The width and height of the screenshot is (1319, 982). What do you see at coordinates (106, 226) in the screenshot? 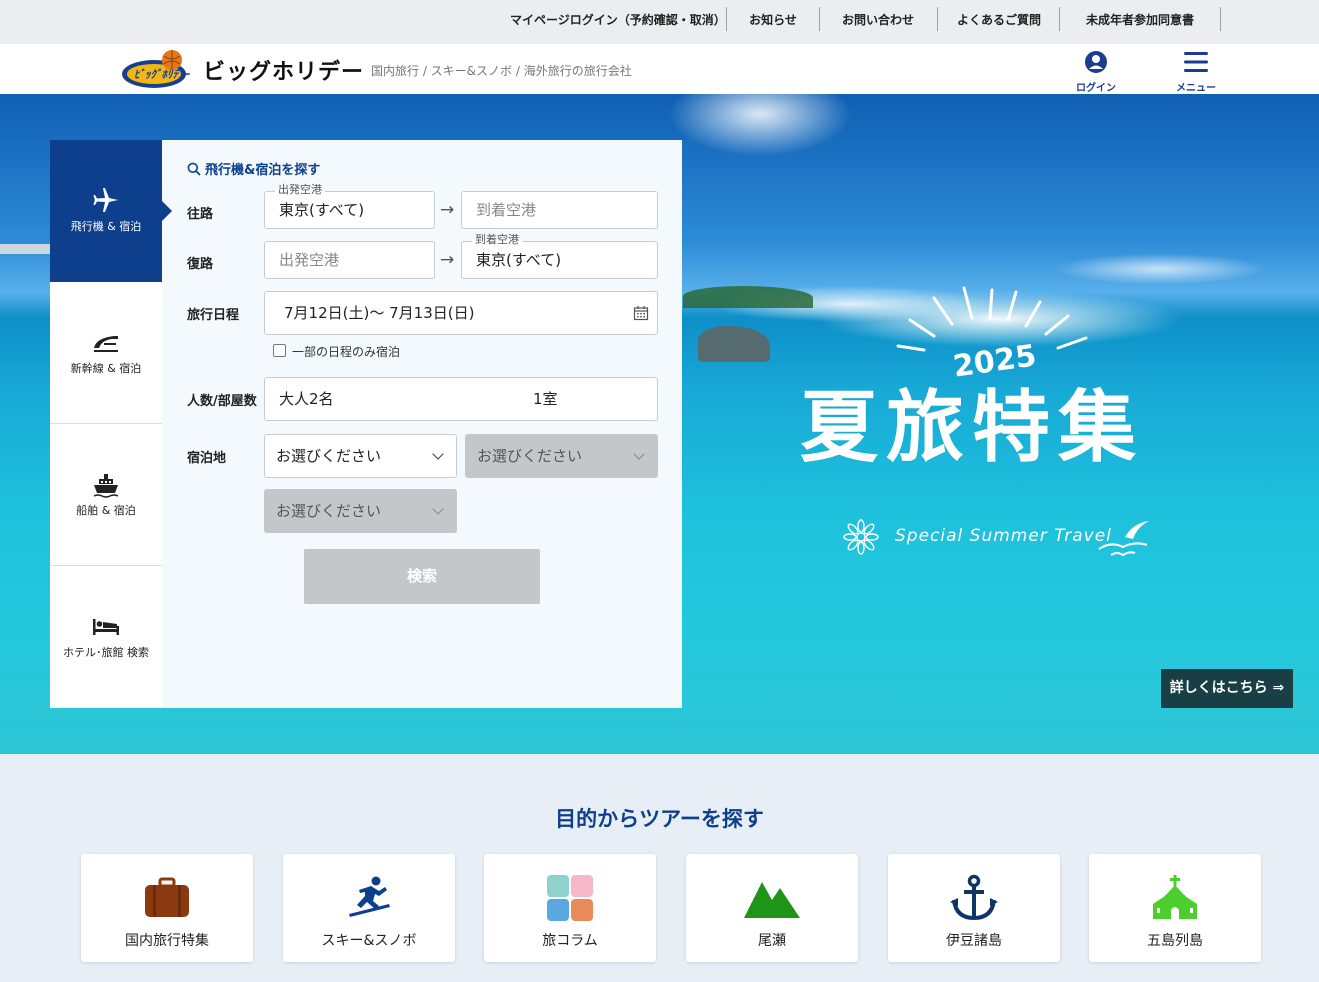
I see `tab-label: 飛行機 & 宿泊` at bounding box center [106, 226].